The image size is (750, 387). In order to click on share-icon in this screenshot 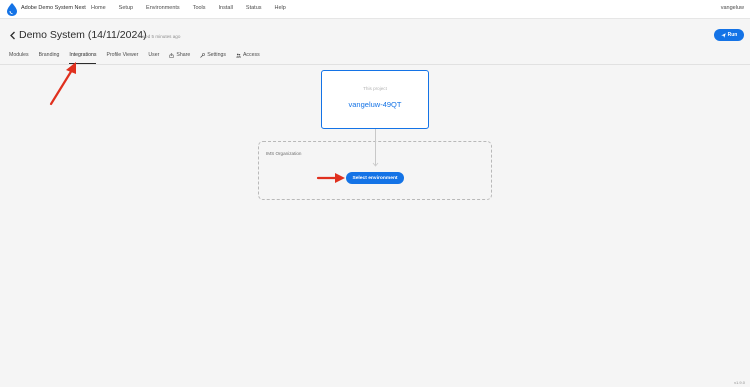, I will do `click(171, 55)`.